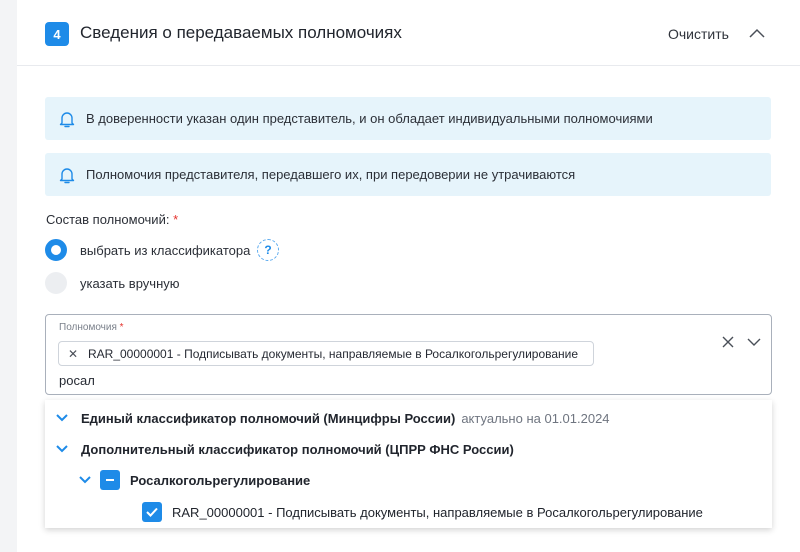  What do you see at coordinates (535, 418) in the screenshot?
I see `tree-node-note: актуально на 01.01.2024` at bounding box center [535, 418].